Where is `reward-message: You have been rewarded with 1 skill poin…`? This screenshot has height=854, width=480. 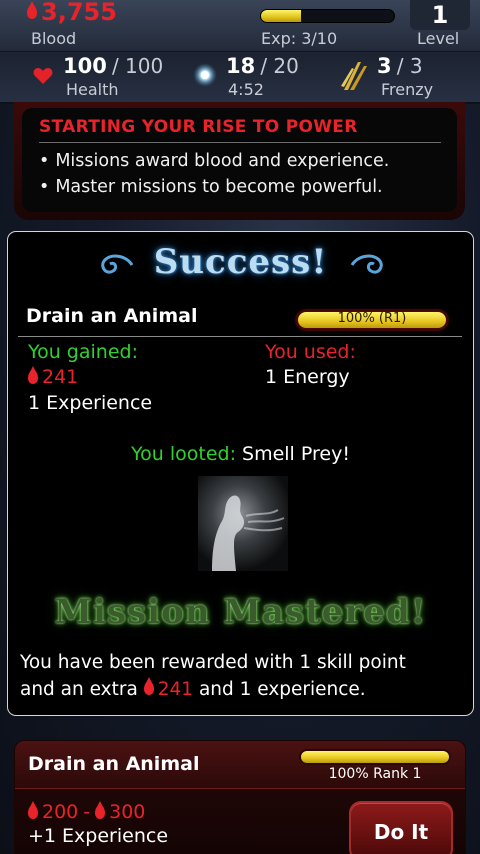
reward-message: You have been rewarded with 1 skill poin… is located at coordinates (240, 676).